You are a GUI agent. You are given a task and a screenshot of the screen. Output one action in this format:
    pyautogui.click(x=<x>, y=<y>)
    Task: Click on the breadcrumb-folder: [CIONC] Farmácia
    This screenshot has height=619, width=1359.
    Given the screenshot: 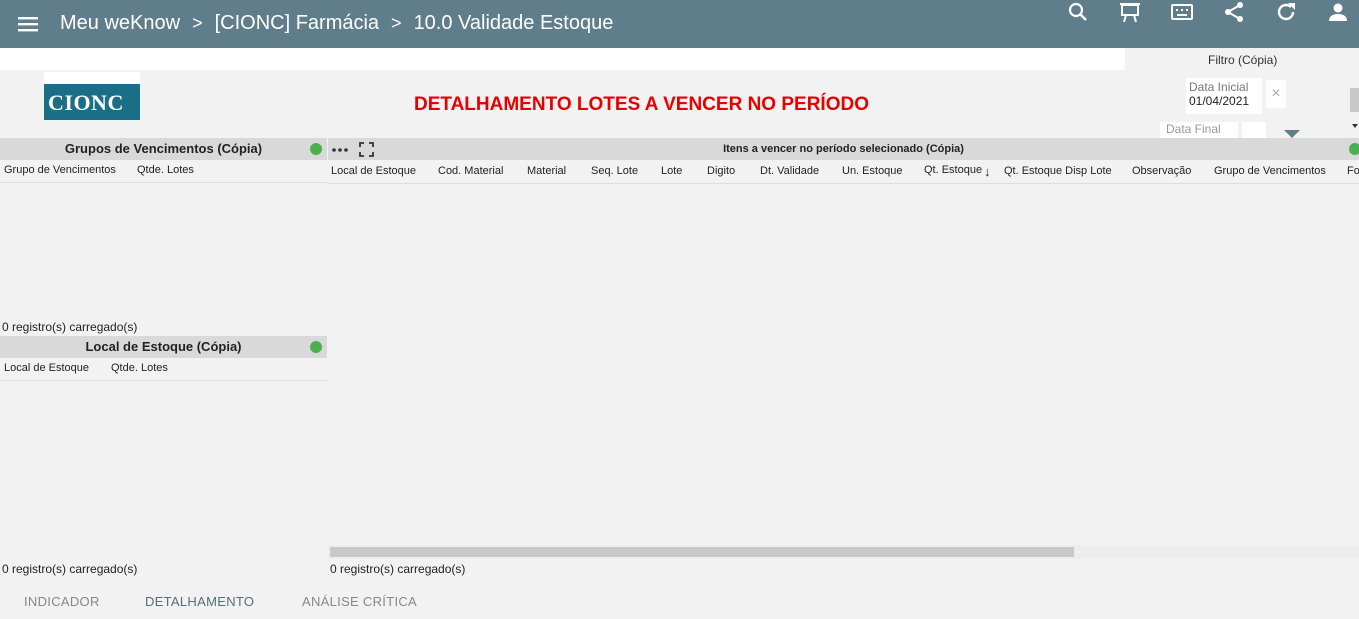 What is the action you would take?
    pyautogui.click(x=297, y=23)
    